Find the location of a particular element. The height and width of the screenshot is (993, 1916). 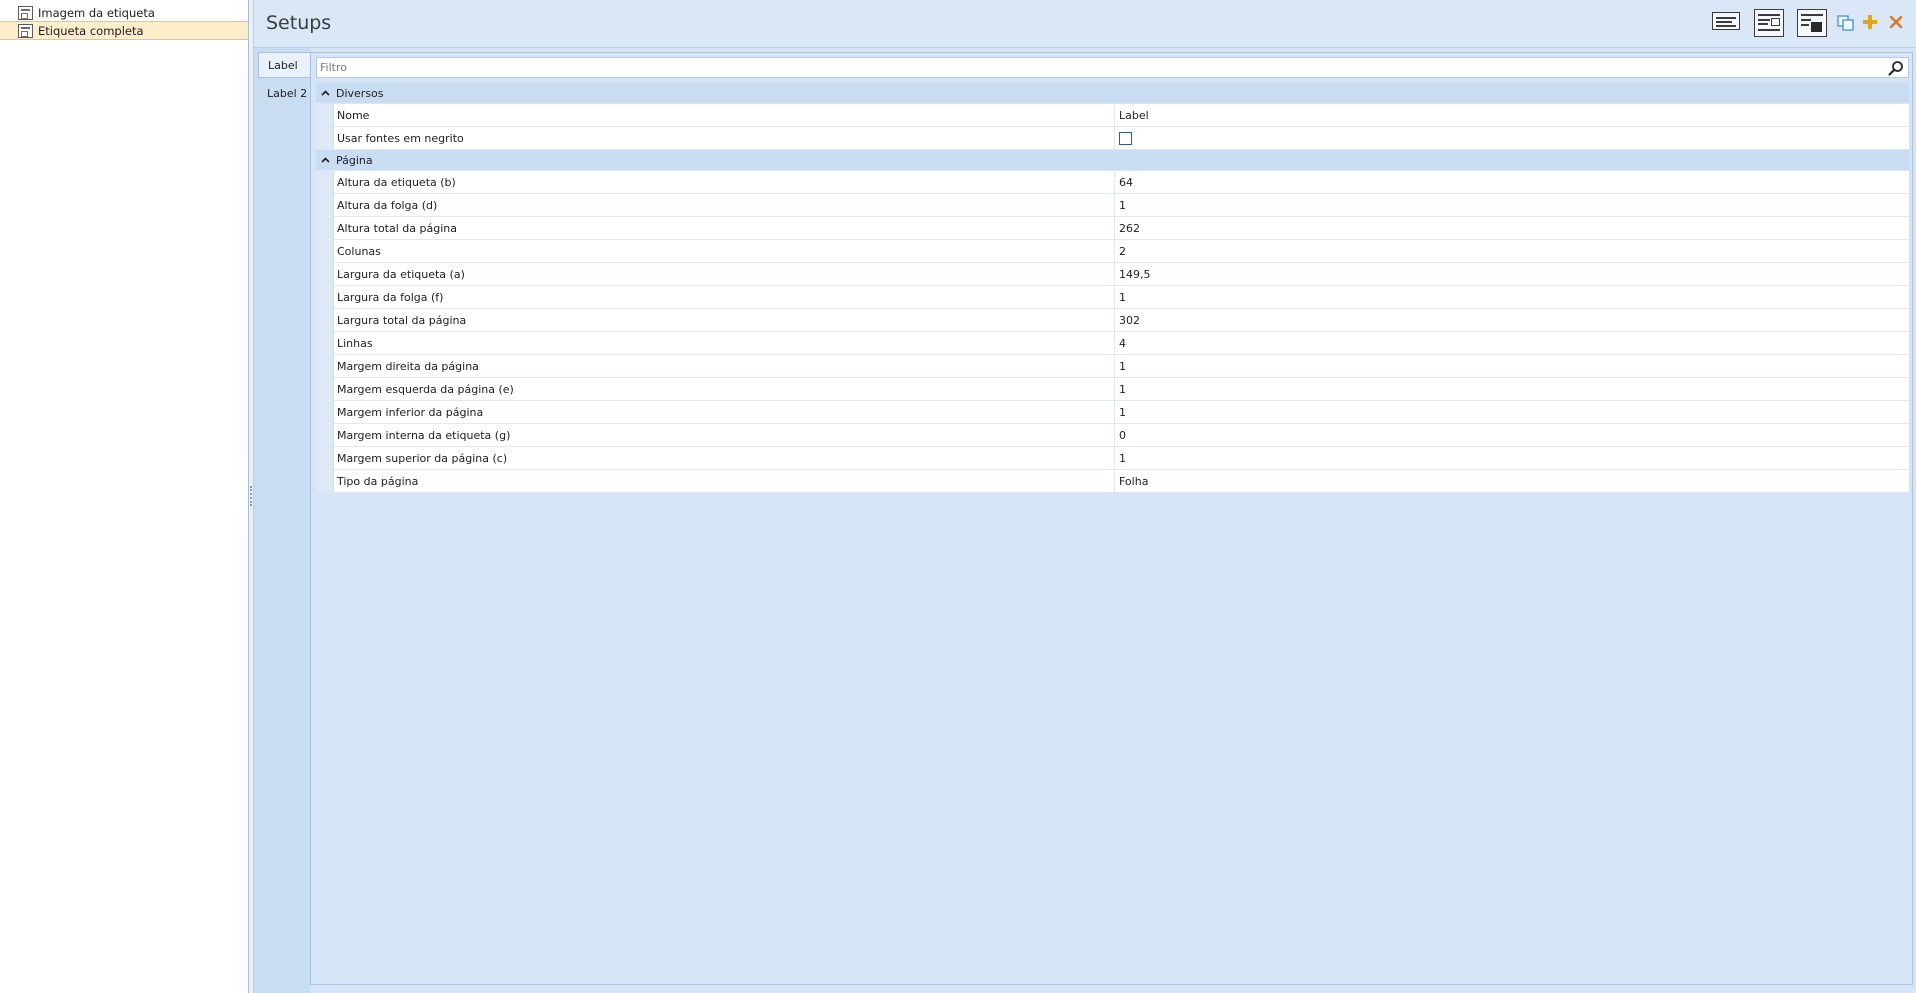

add-button is located at coordinates (1870, 22).